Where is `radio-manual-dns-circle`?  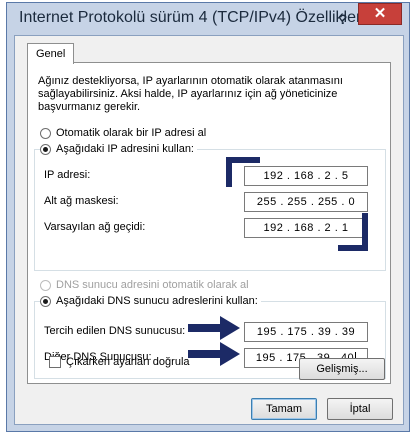 radio-manual-dns-circle is located at coordinates (45, 301).